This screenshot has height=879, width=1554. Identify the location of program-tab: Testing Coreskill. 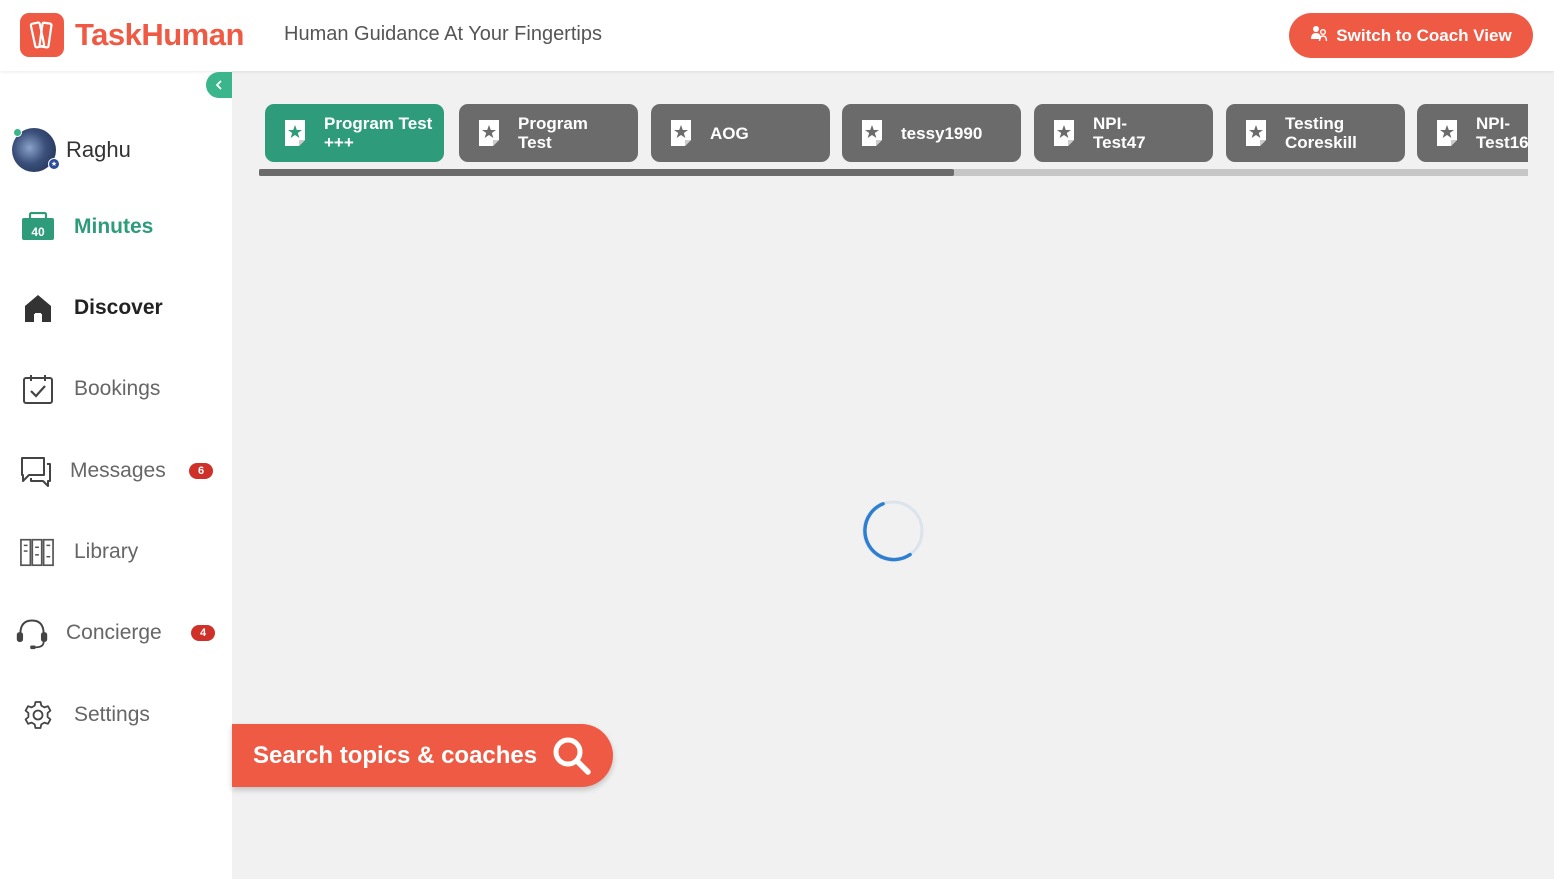
(1315, 133).